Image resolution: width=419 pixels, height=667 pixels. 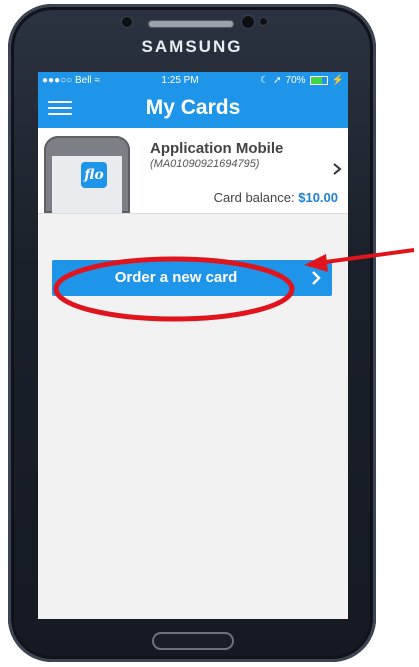 What do you see at coordinates (248, 22) in the screenshot?
I see `front-camera` at bounding box center [248, 22].